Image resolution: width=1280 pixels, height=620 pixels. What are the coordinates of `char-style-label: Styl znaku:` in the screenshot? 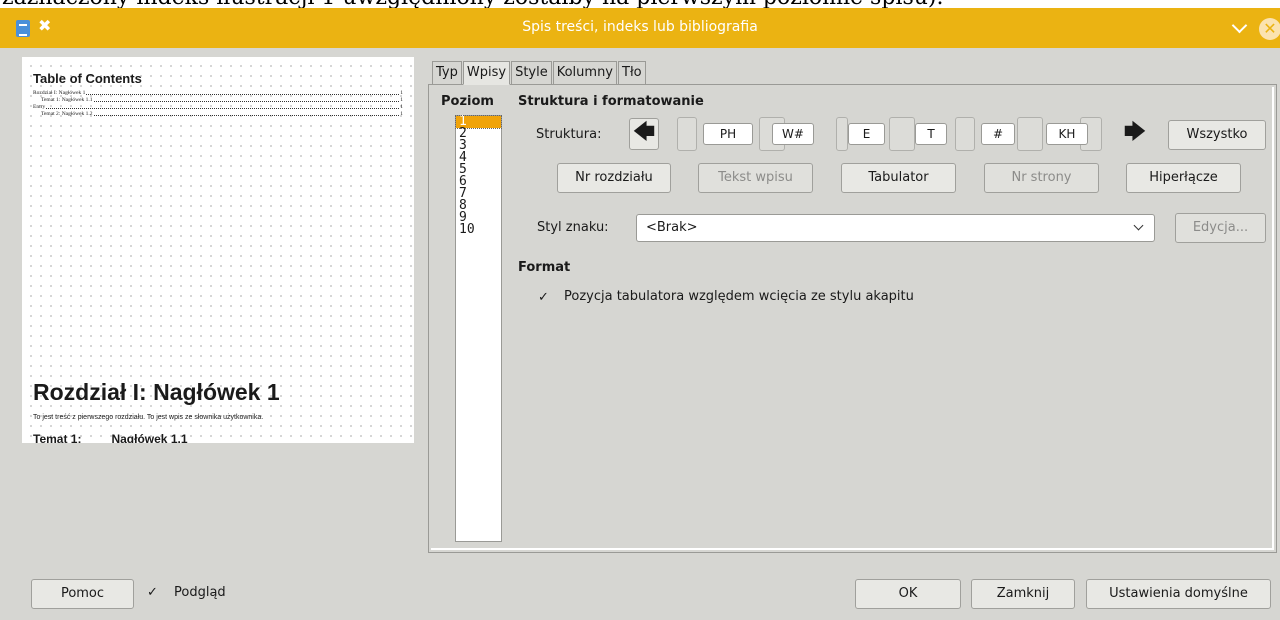 It's located at (573, 227).